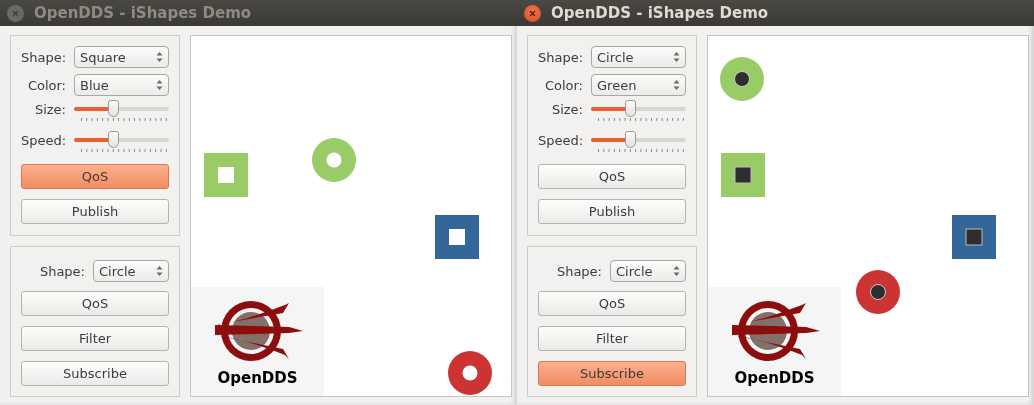 Image resolution: width=1034 pixels, height=405 pixels. Describe the element at coordinates (638, 85) in the screenshot. I see `combo-box: Green` at that location.